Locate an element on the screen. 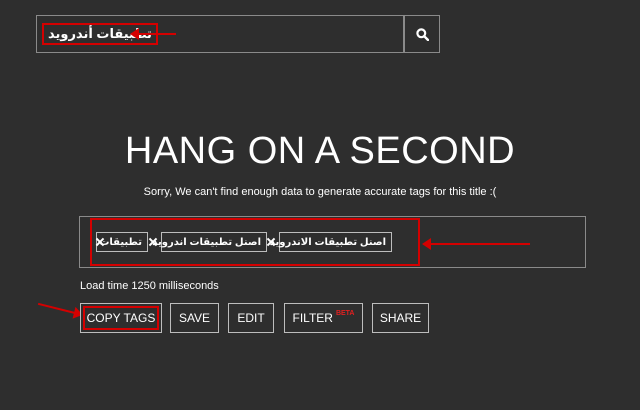 The height and width of the screenshot is (410, 640). share-label: SHARE is located at coordinates (400, 318).